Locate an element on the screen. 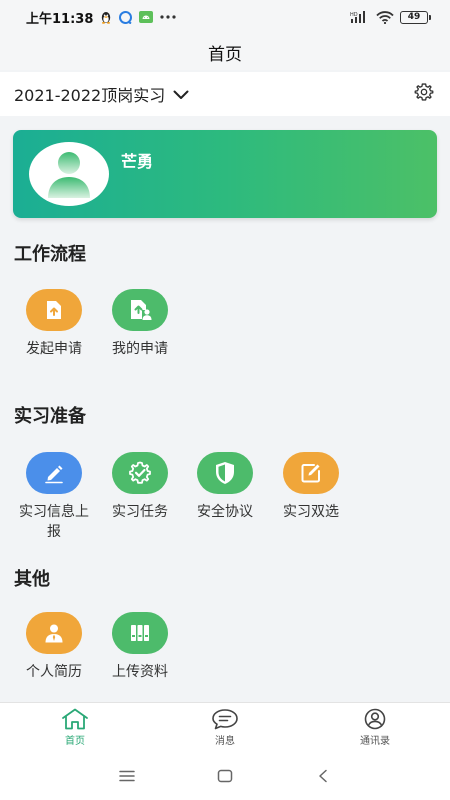  grid-label: 实习双选 is located at coordinates (311, 512).